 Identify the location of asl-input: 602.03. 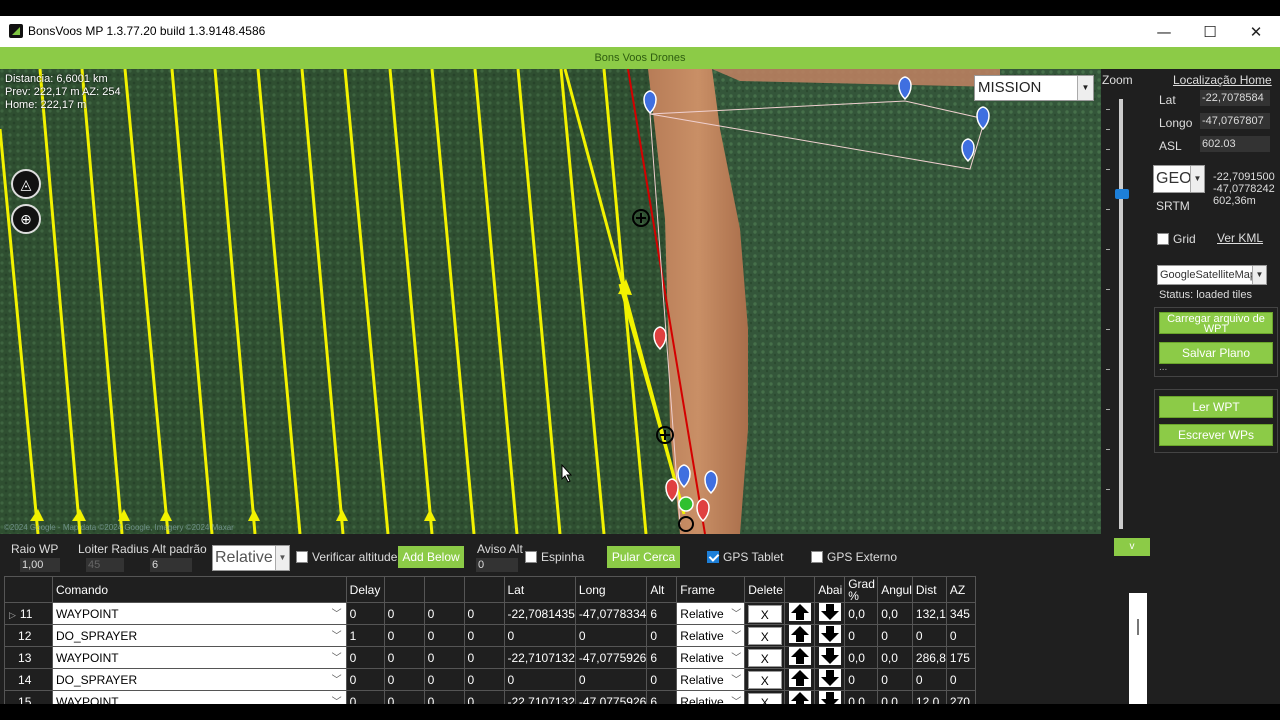
(1235, 144).